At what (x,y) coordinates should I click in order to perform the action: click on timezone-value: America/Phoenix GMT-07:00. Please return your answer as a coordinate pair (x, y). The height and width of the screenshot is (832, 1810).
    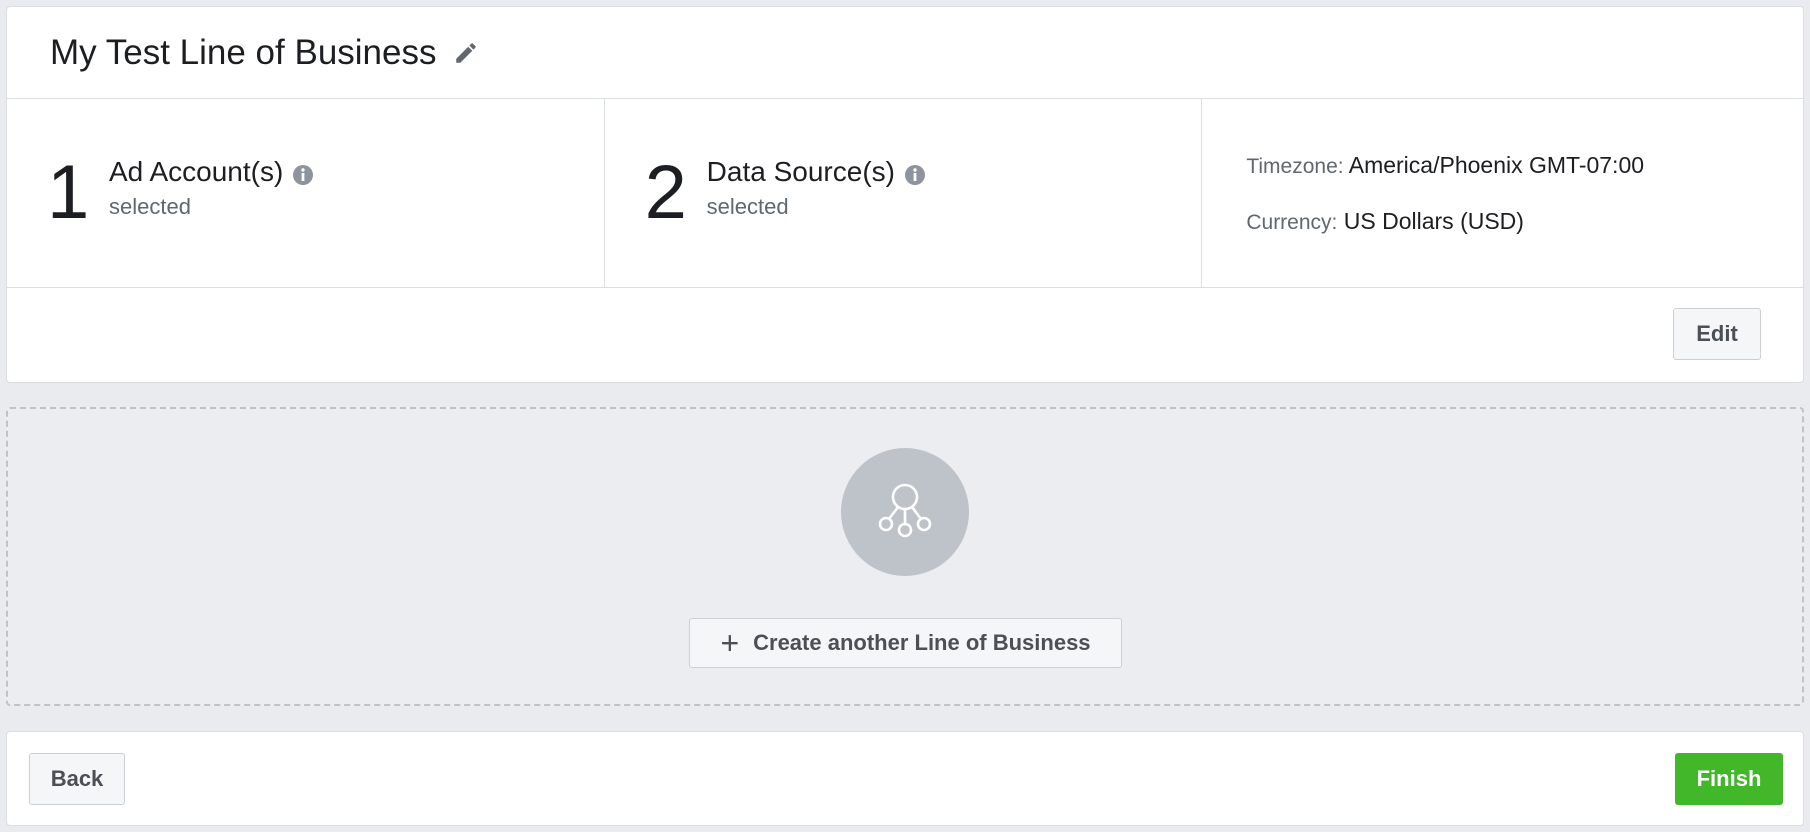
    Looking at the image, I should click on (1496, 164).